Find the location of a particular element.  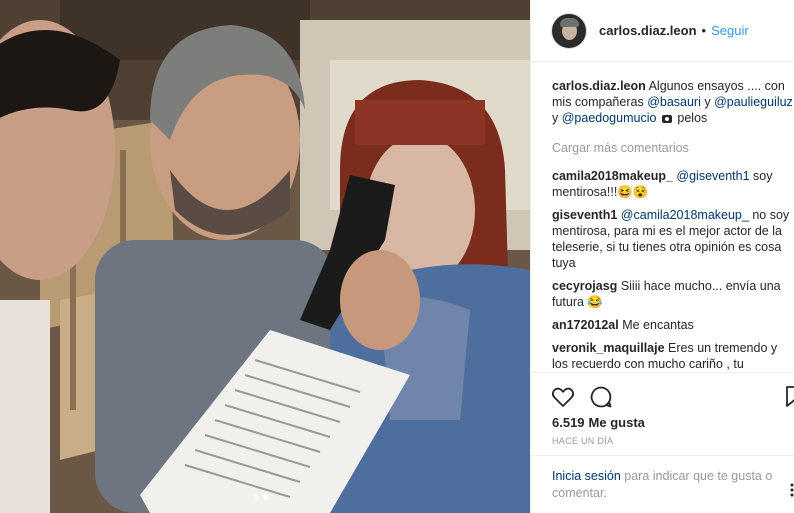

load-more-comments: Cargar más comentarios is located at coordinates (673, 148).